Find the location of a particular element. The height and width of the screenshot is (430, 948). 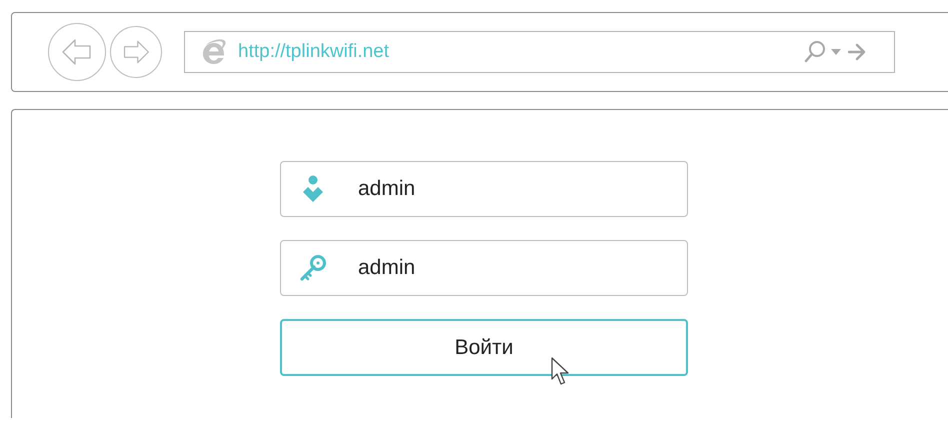

dropdown-caret-icon is located at coordinates (836, 52).